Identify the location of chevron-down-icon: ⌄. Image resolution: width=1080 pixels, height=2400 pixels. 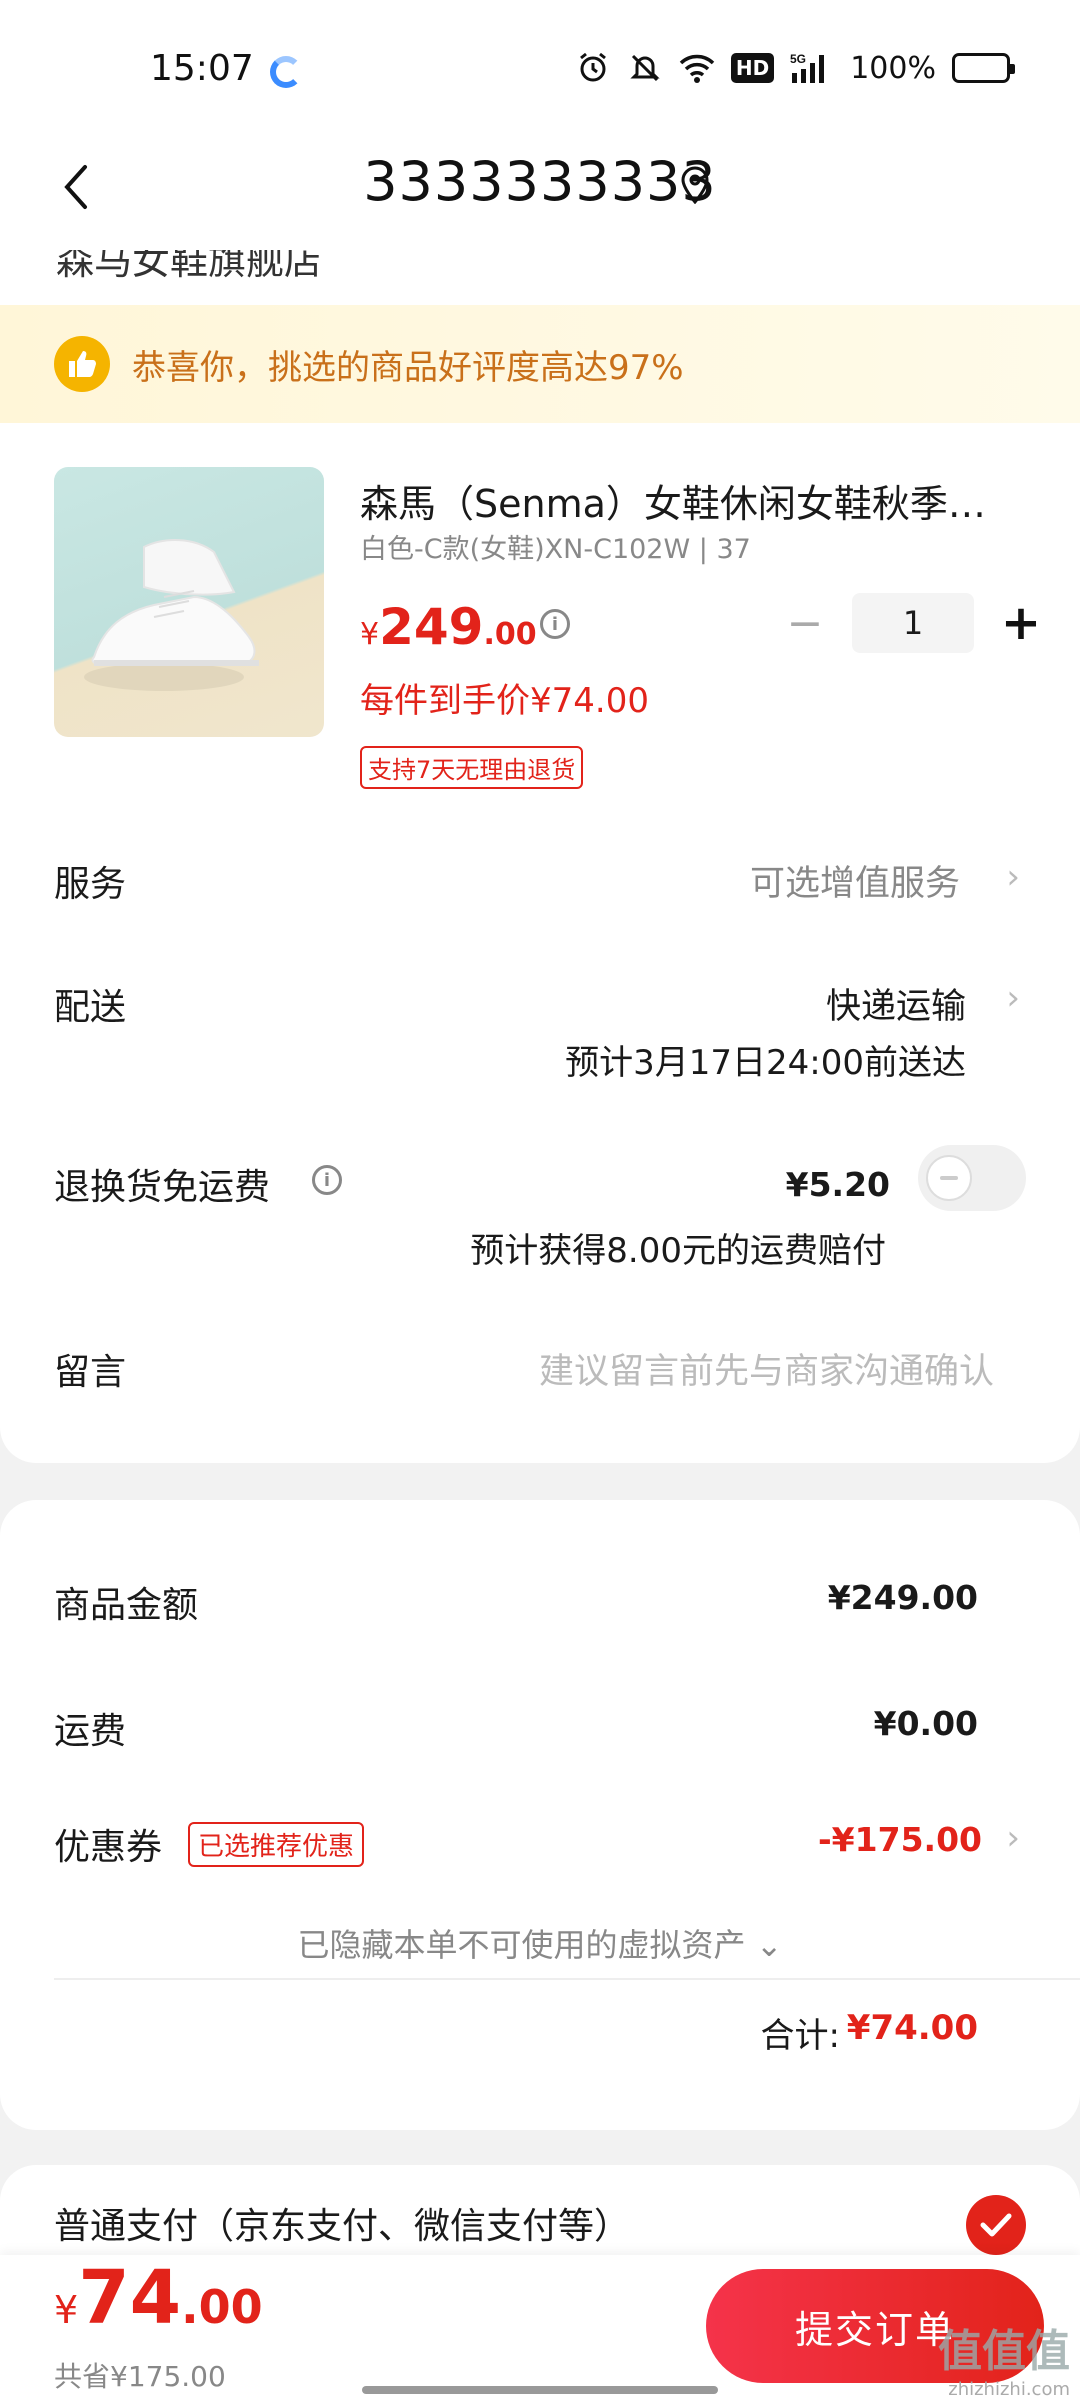
(769, 1945).